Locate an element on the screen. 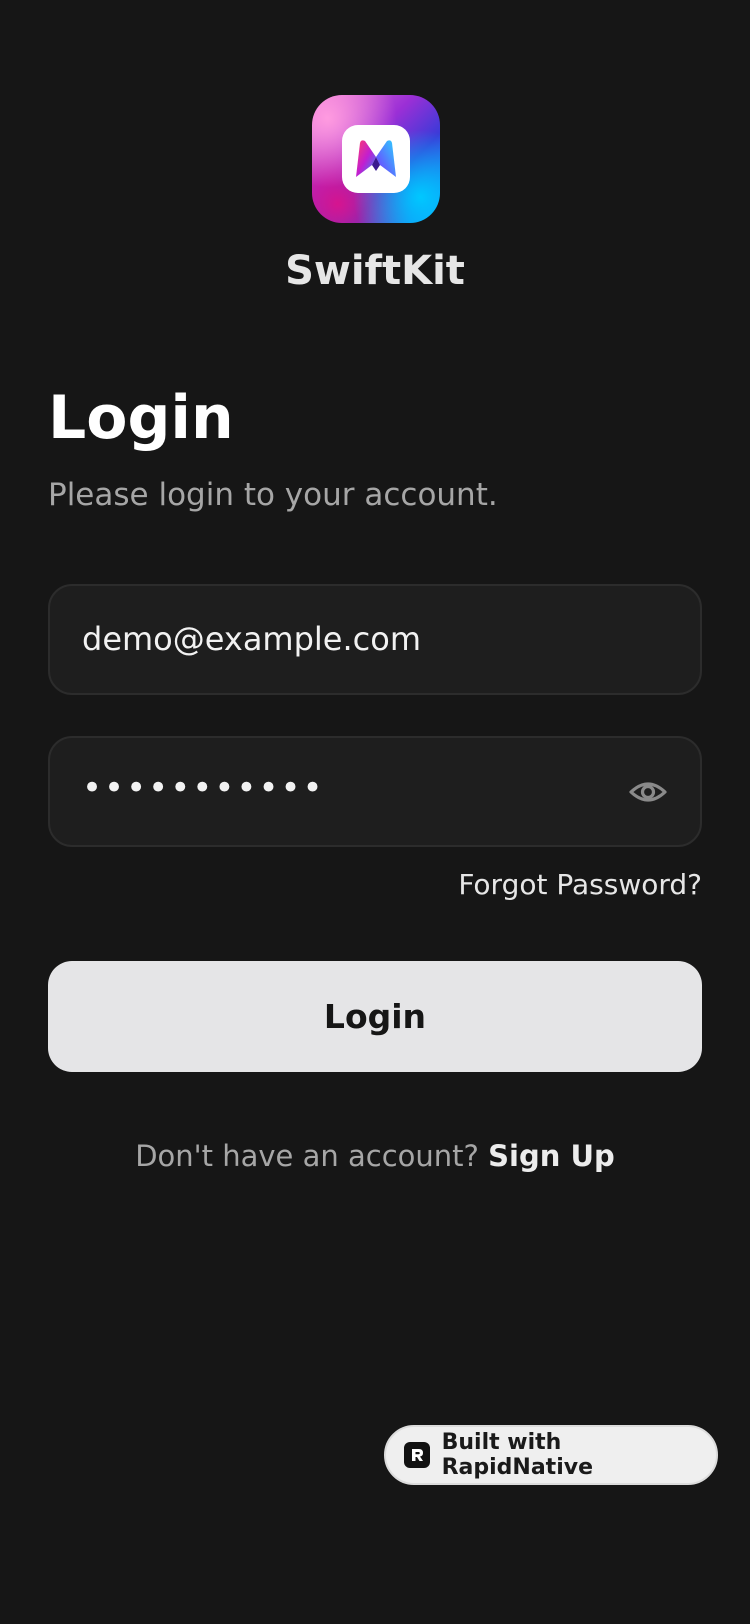 This screenshot has width=750, height=1624. page-subtitle: Please login to your account. is located at coordinates (273, 495).